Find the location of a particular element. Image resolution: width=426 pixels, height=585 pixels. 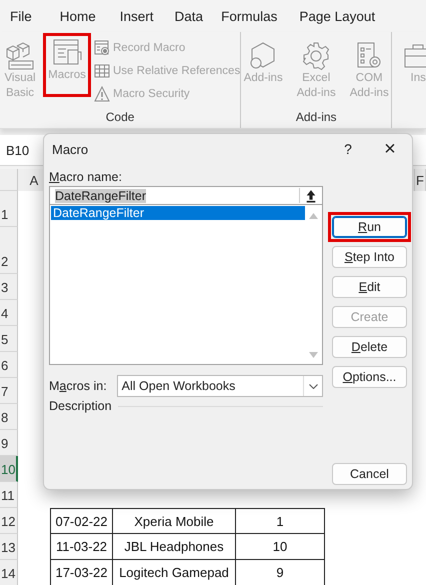

row-header: 8 is located at coordinates (9, 417).